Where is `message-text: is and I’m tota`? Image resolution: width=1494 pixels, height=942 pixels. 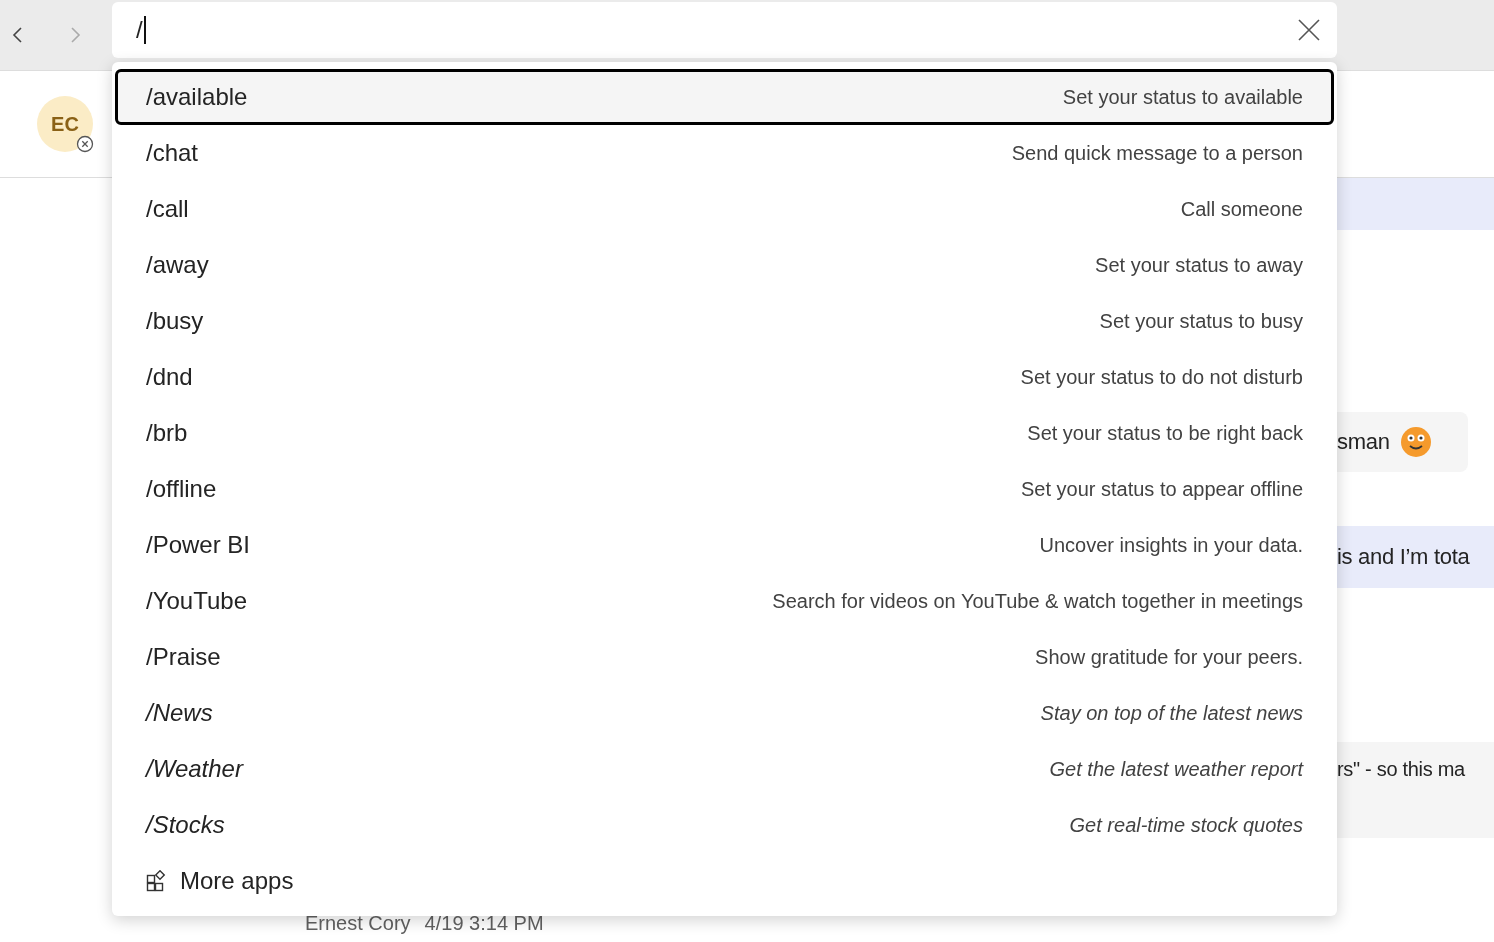 message-text: is and I’m tota is located at coordinates (1403, 557).